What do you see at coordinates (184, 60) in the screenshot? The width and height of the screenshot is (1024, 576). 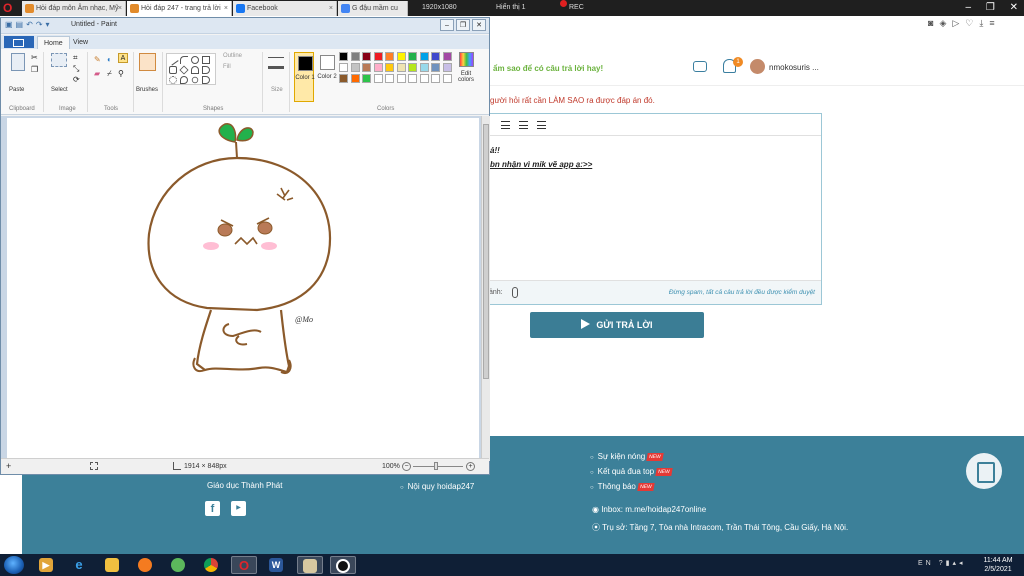 I see `curve-shape-icon` at bounding box center [184, 60].